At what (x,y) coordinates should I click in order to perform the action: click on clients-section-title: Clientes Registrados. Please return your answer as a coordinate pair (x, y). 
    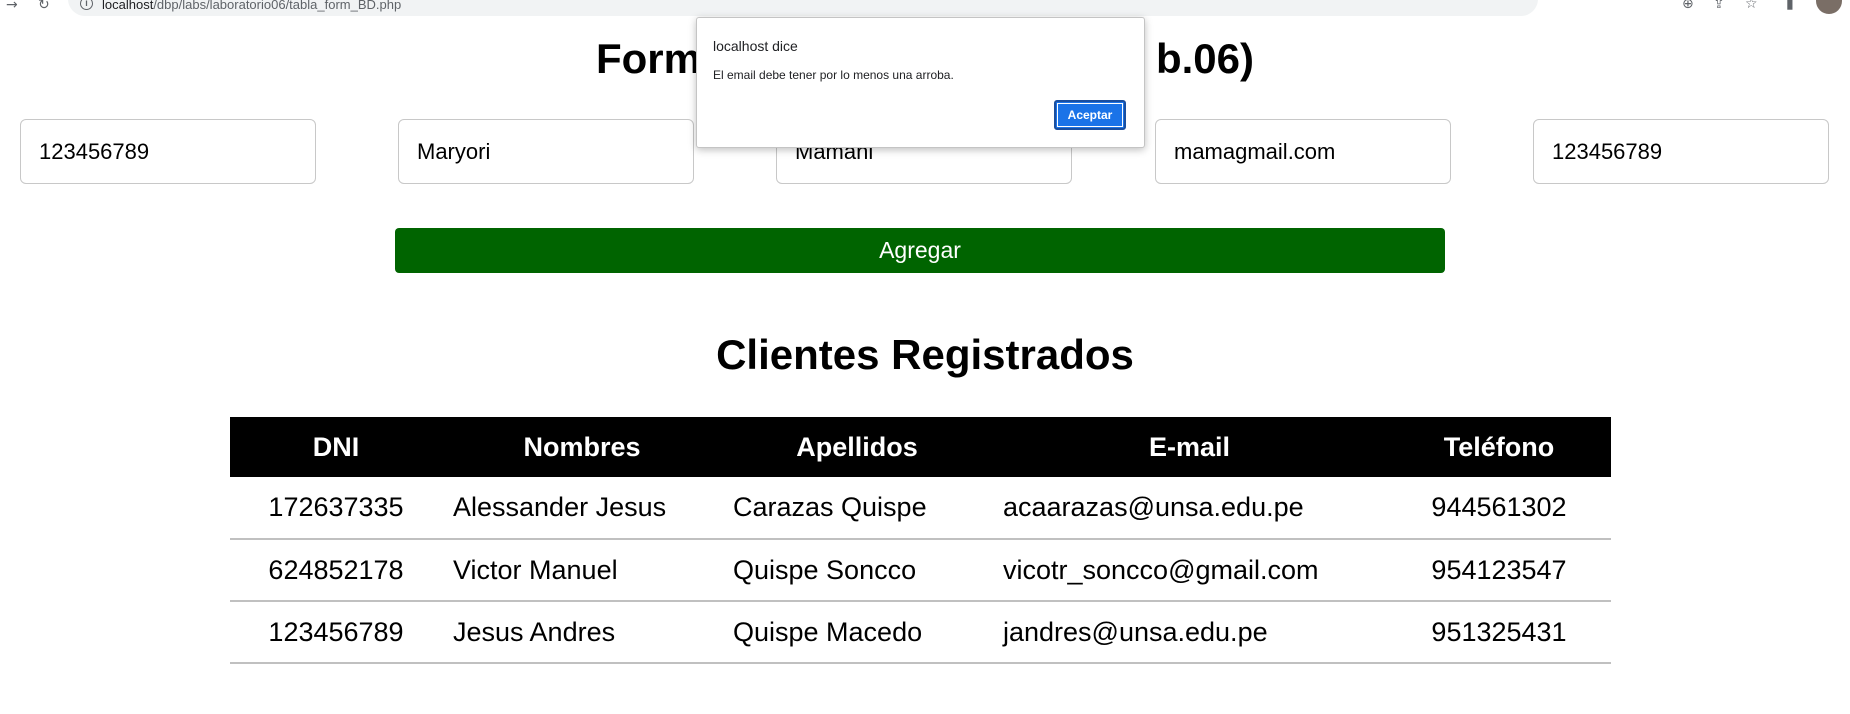
    Looking at the image, I should click on (925, 354).